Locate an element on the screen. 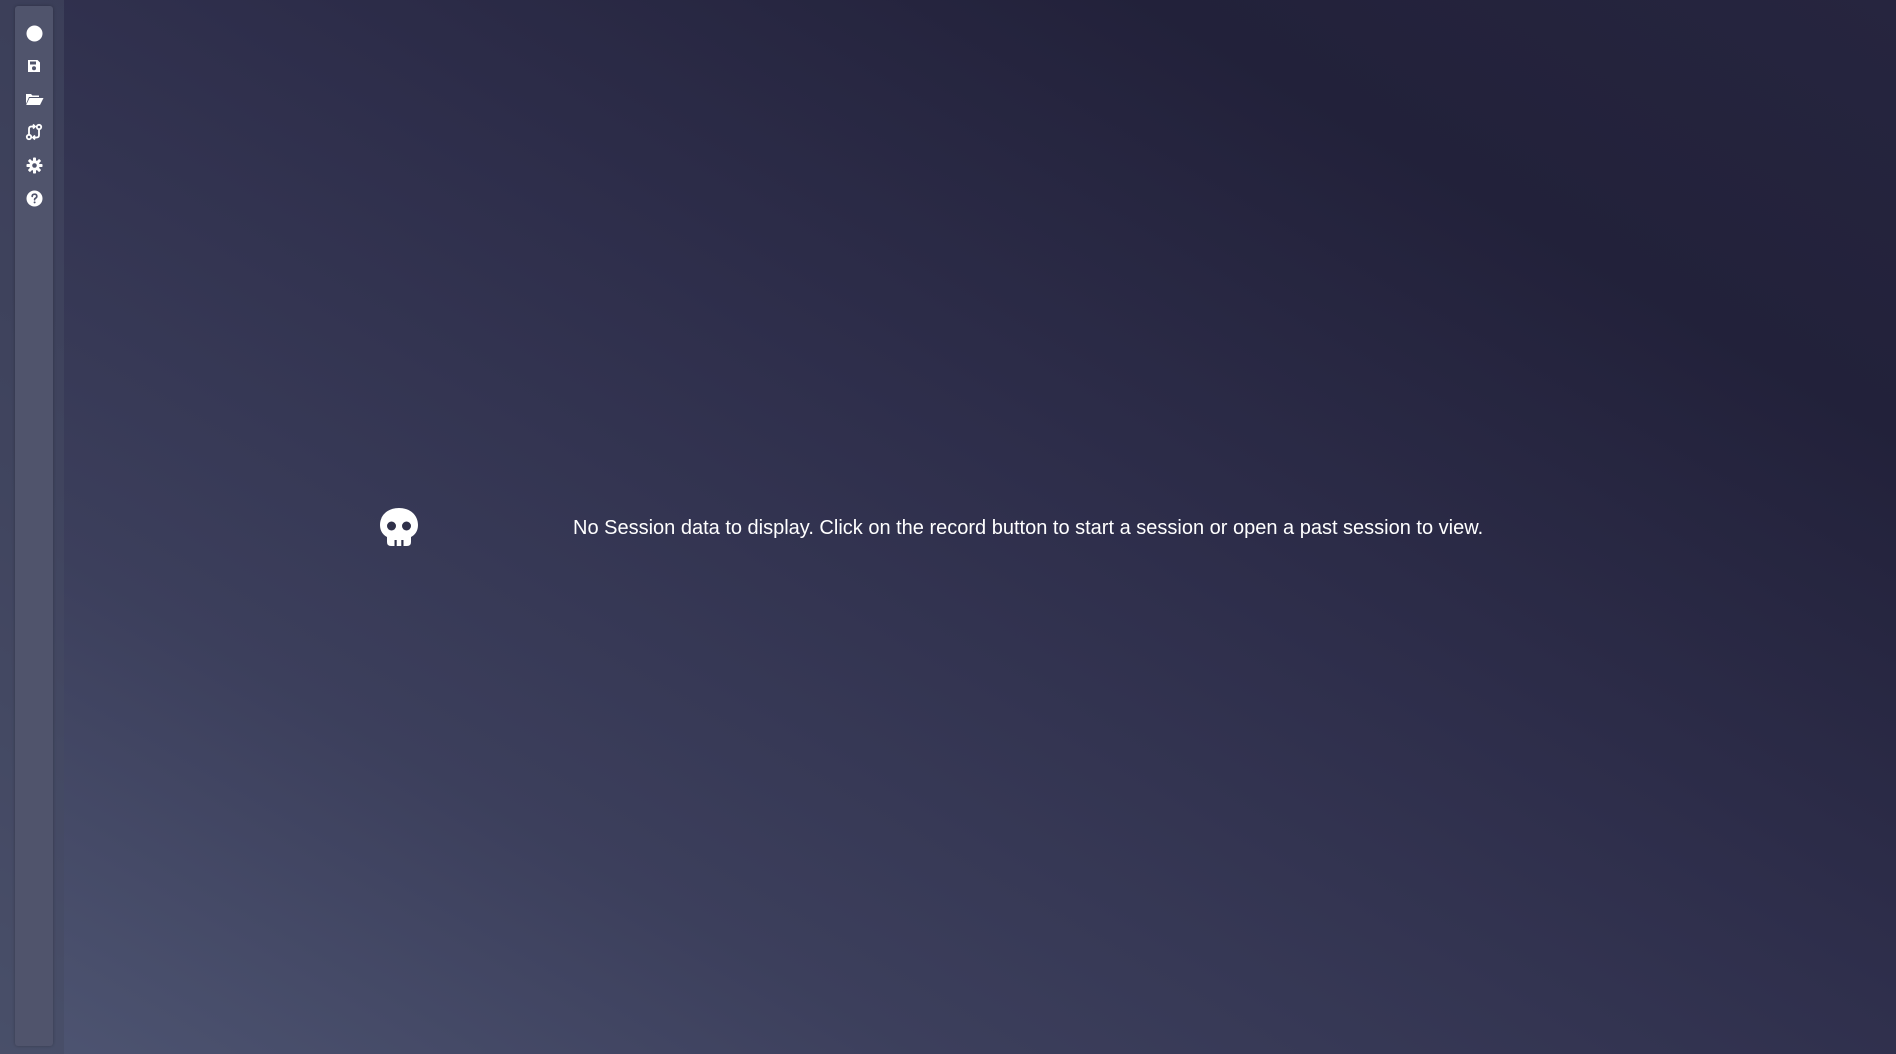  settings-button is located at coordinates (34, 165).